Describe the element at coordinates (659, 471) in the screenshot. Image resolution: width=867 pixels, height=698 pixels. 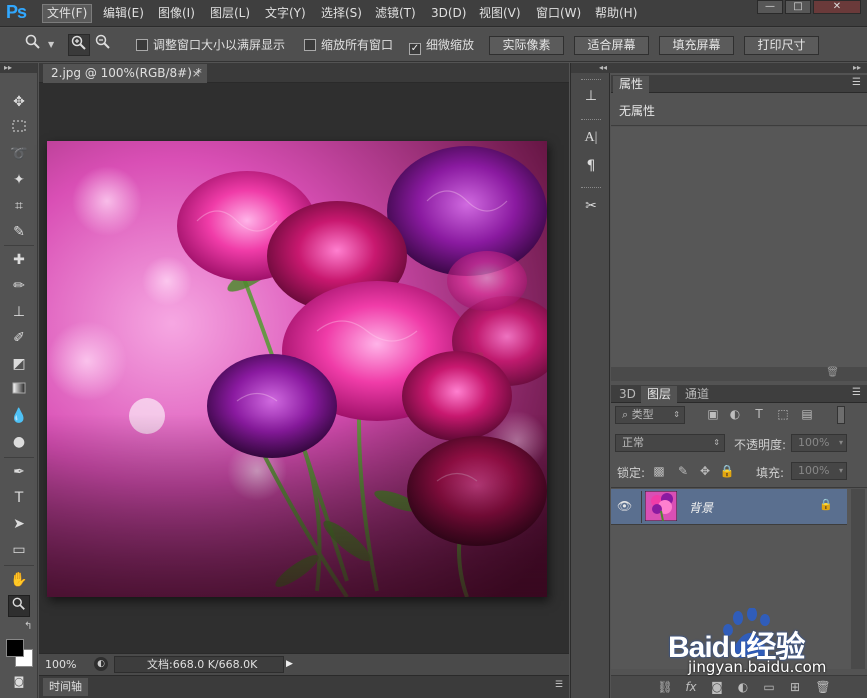
I see `lock-transparent-icon: ▩` at that location.